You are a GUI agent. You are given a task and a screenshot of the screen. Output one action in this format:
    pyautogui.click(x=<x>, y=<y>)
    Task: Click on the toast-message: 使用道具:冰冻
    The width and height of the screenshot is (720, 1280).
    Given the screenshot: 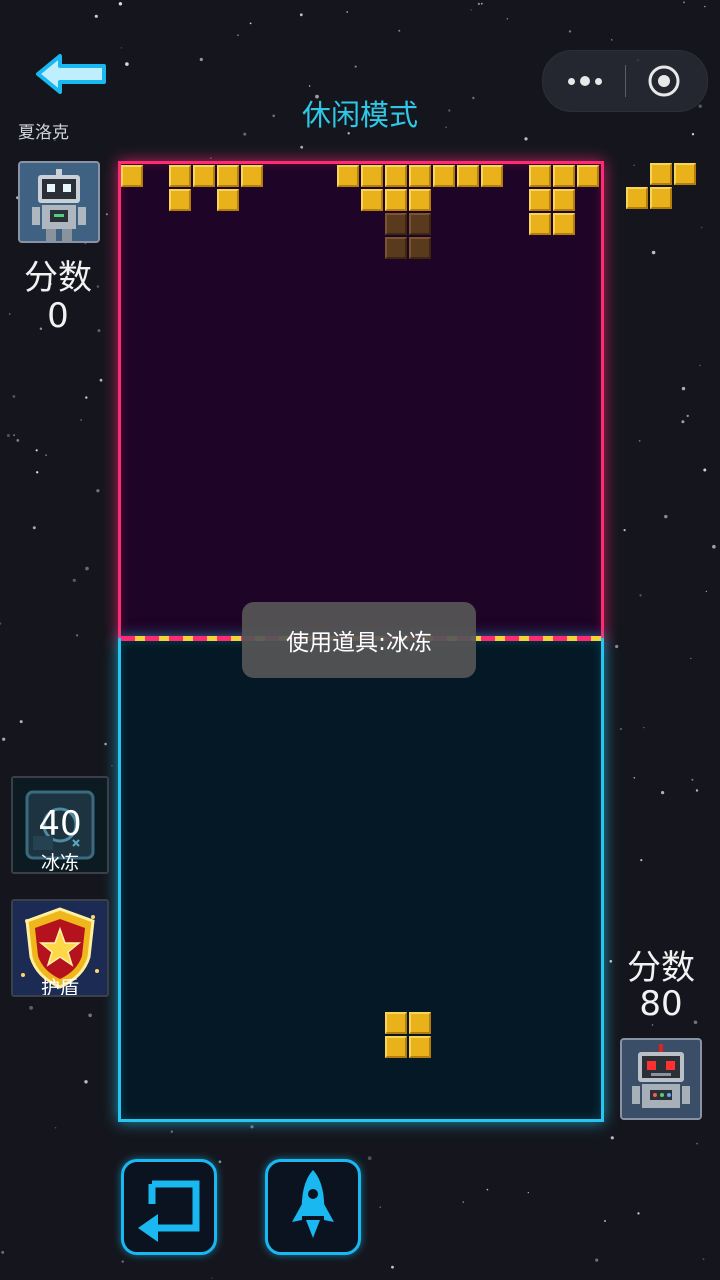 What is the action you would take?
    pyautogui.click(x=359, y=640)
    